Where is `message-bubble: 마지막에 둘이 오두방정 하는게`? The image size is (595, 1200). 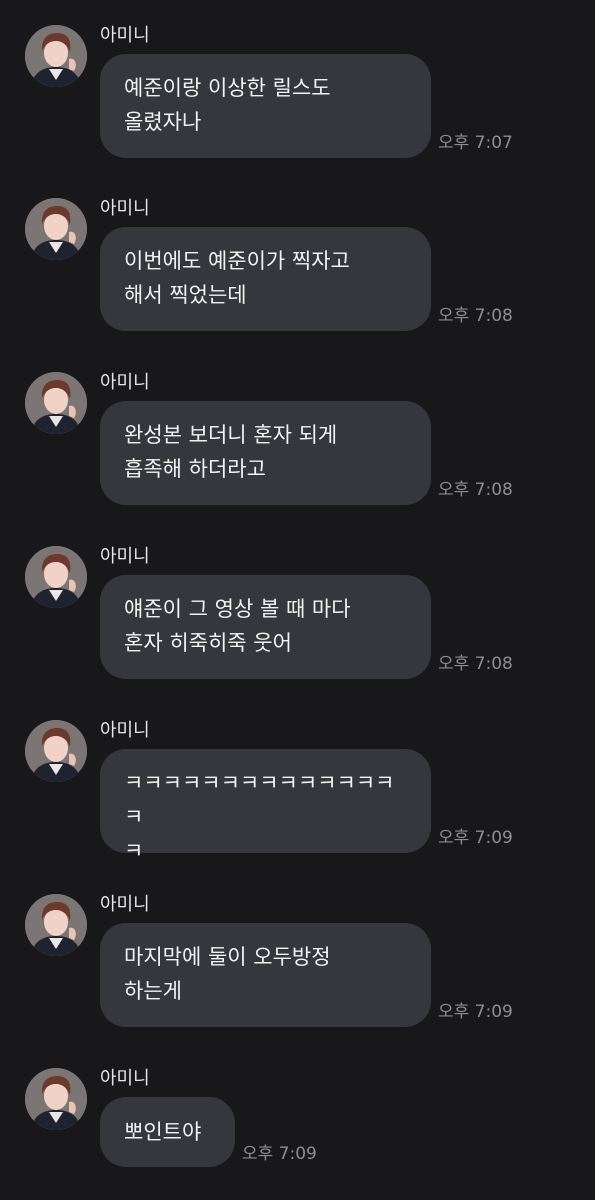
message-bubble: 마지막에 둘이 오두방정 하는게 is located at coordinates (265, 975).